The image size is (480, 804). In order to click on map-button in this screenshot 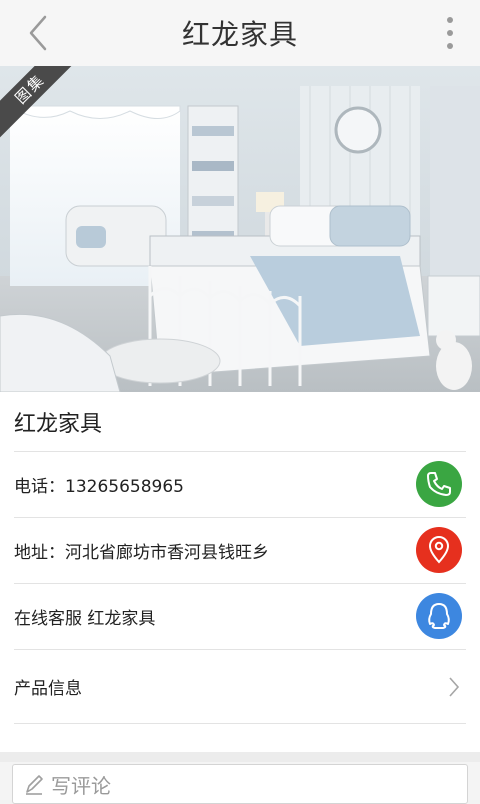, I will do `click(439, 550)`.